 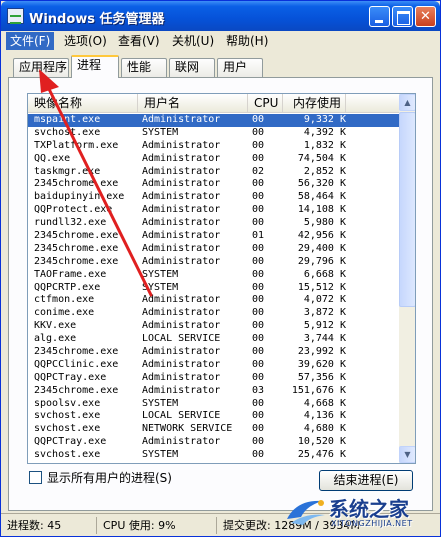 I want to click on title-bar: Windows 任务管理器 ✕, so click(x=220, y=16).